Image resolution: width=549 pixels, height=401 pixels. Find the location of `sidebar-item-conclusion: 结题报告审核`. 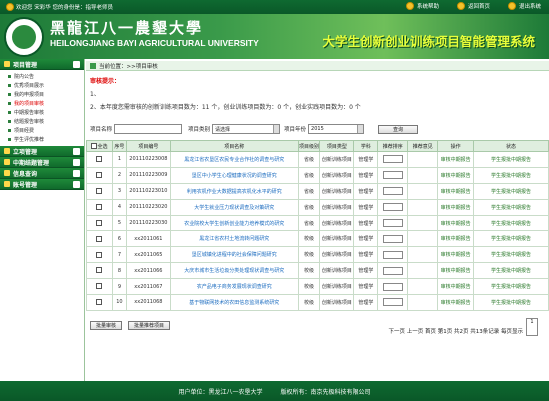

sidebar-item-conclusion: 结题报告审核 is located at coordinates (42, 121).